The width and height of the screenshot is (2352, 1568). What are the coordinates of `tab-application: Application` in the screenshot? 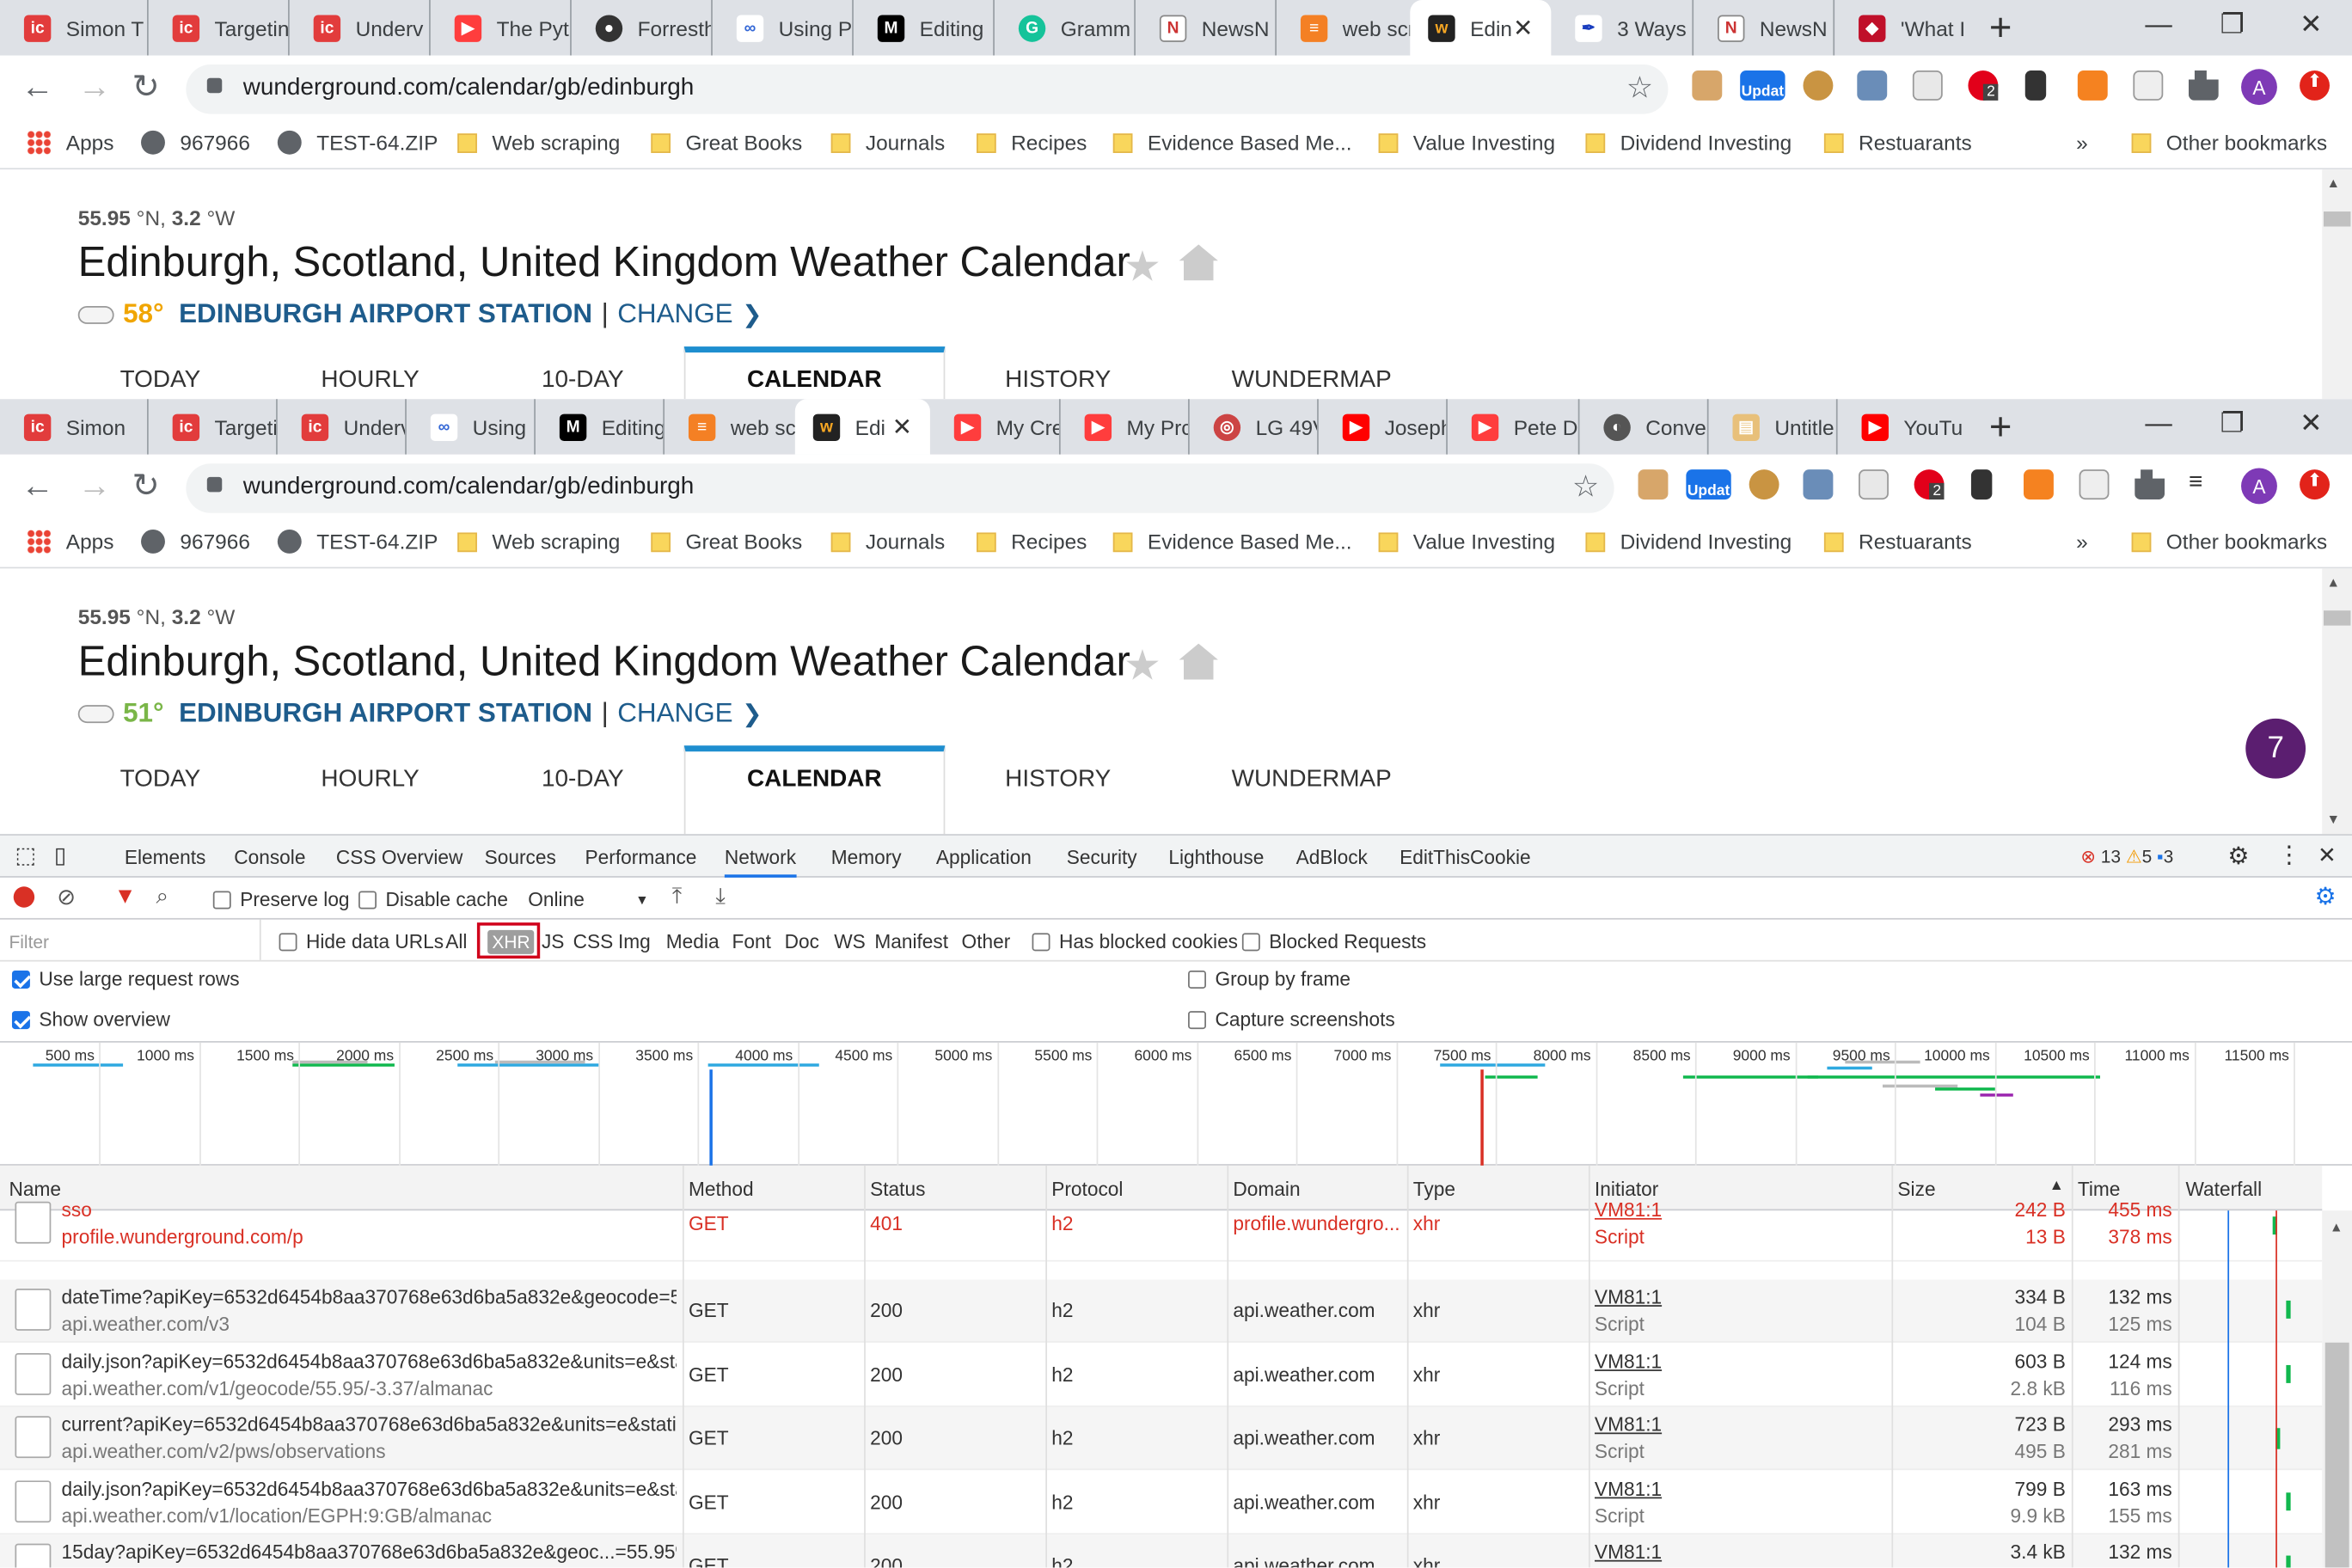 It's located at (984, 857).